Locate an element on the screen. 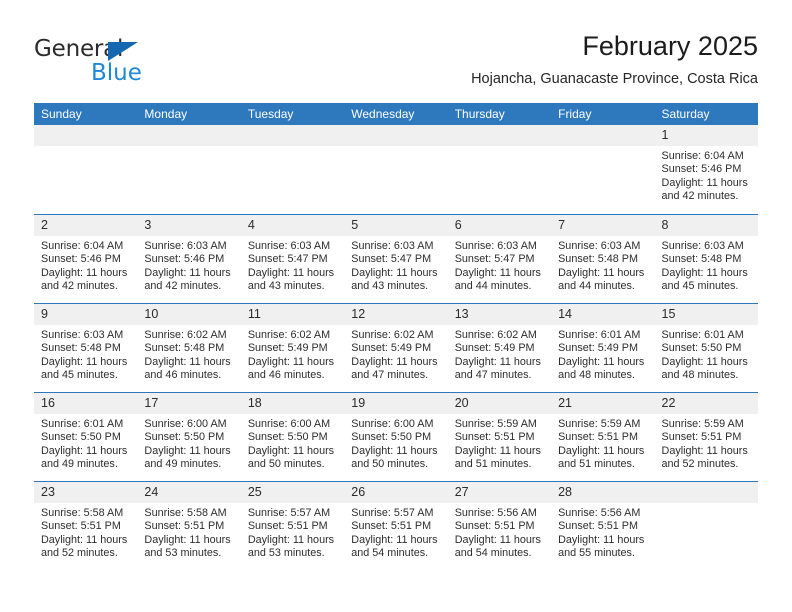  day-number: 25 is located at coordinates (254, 492).